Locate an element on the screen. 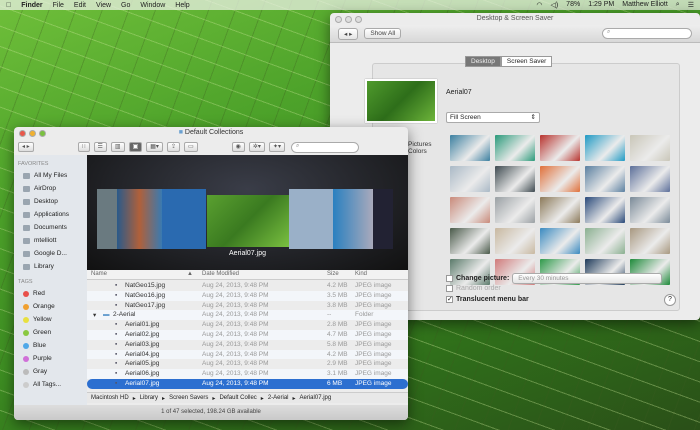 Image resolution: width=700 pixels, height=430 pixels. tag-item: Orange is located at coordinates (50, 306).